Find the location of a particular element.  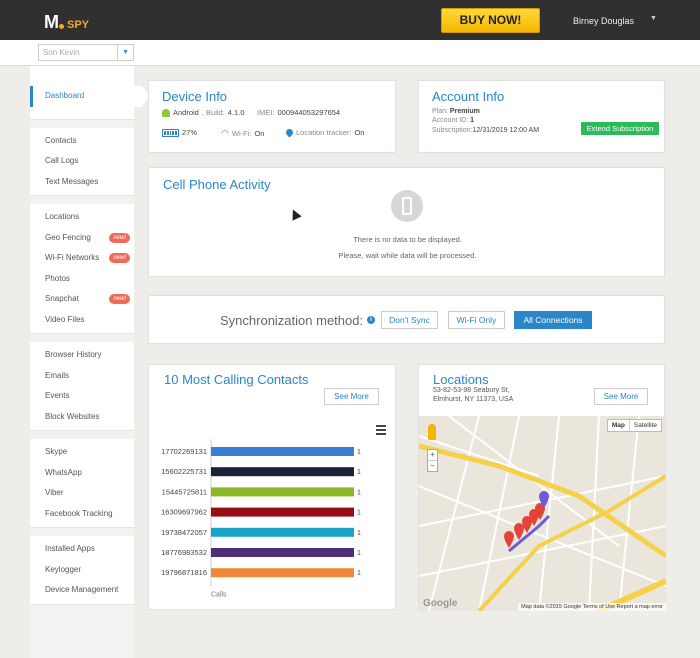

caret-down-icon: ▼ is located at coordinates (653, 18).